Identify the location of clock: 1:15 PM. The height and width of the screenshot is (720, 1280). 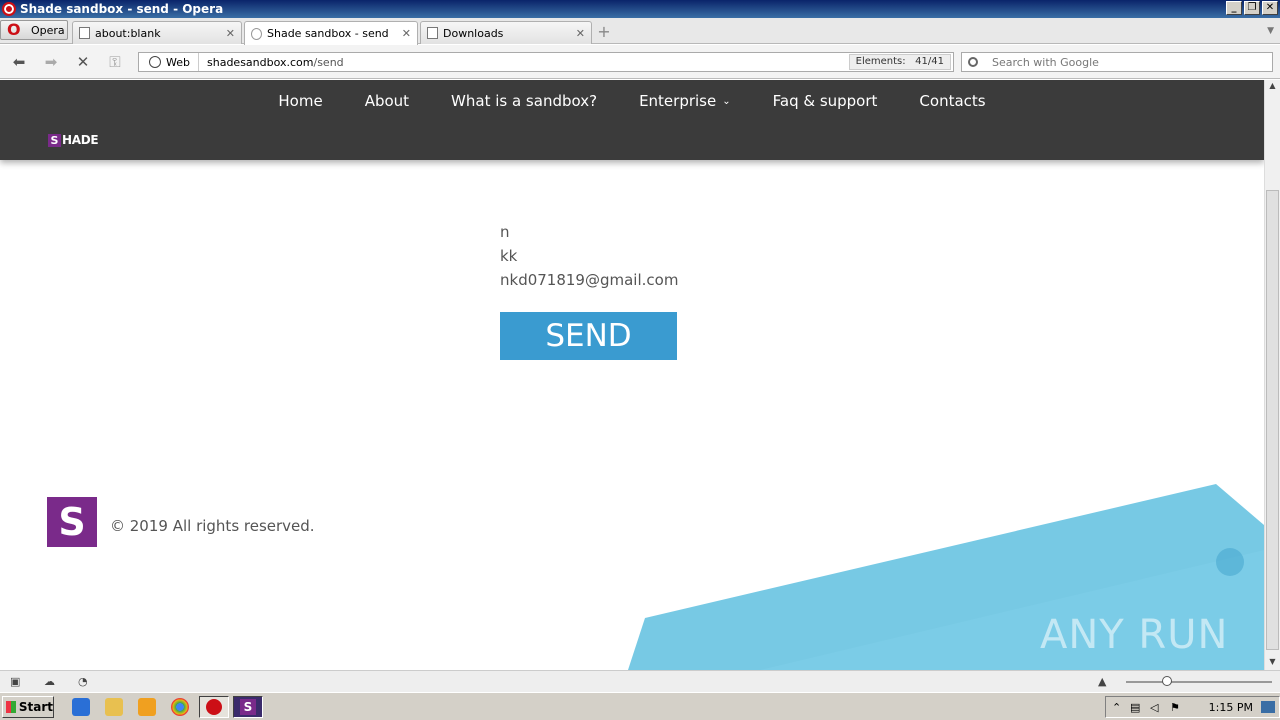
(1231, 707).